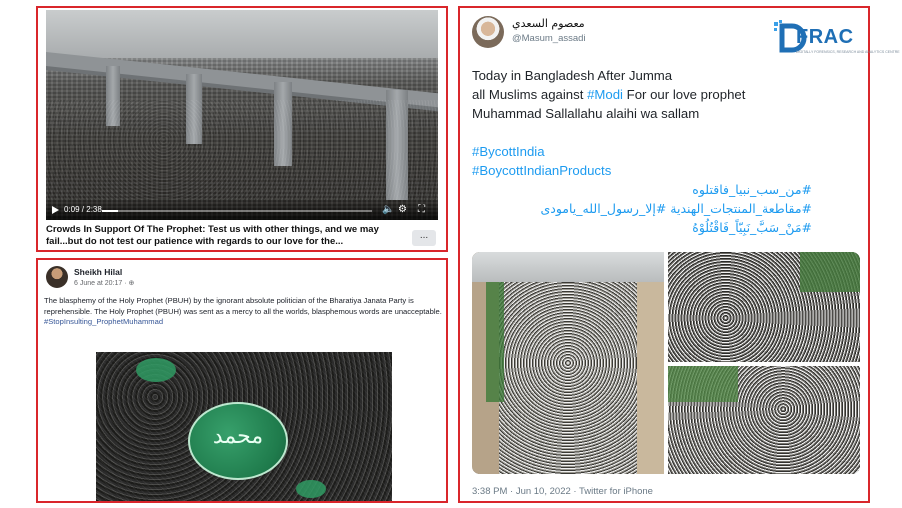  I want to click on hashtag-link: #Modi, so click(605, 94).